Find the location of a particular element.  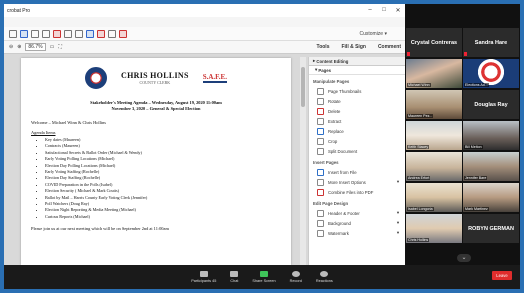

watermark-icon is located at coordinates (320, 233).